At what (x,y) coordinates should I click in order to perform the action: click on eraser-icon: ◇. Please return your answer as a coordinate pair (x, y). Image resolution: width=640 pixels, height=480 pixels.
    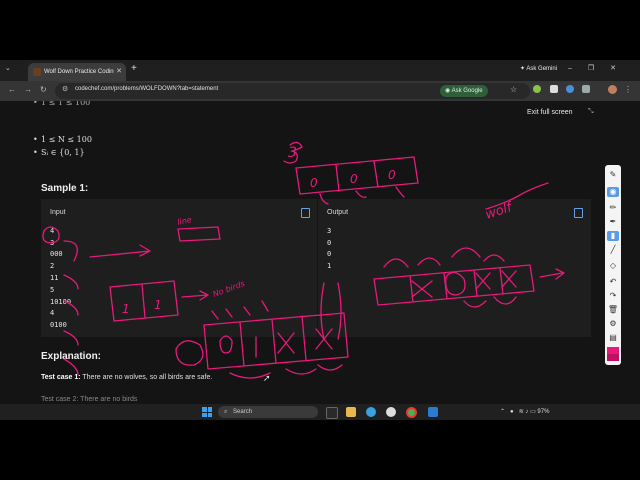
    Looking at the image, I should click on (613, 266).